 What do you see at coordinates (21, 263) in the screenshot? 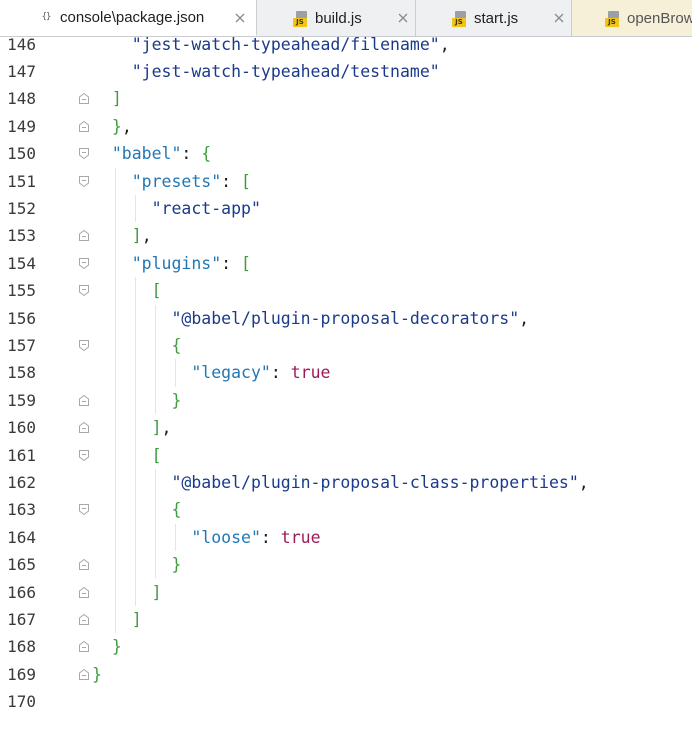
I see `line-number: 154` at bounding box center [21, 263].